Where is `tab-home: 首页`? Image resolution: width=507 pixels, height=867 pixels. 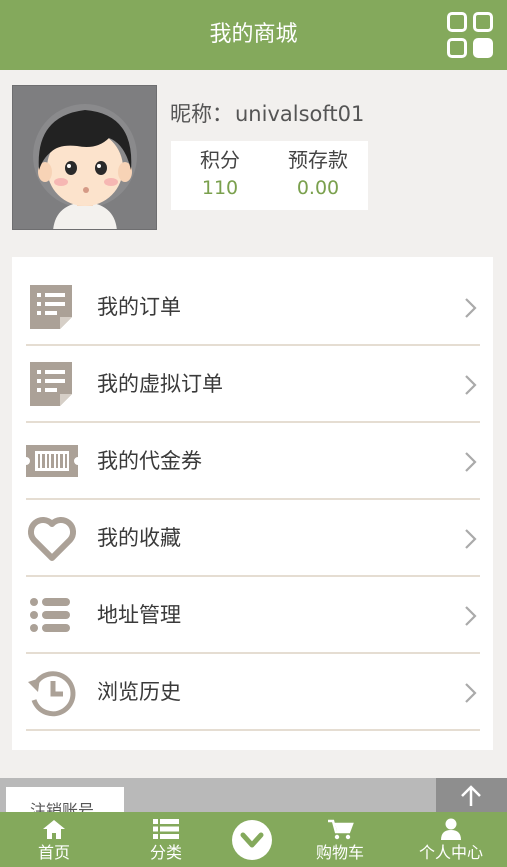
tab-home: 首页 is located at coordinates (54, 839).